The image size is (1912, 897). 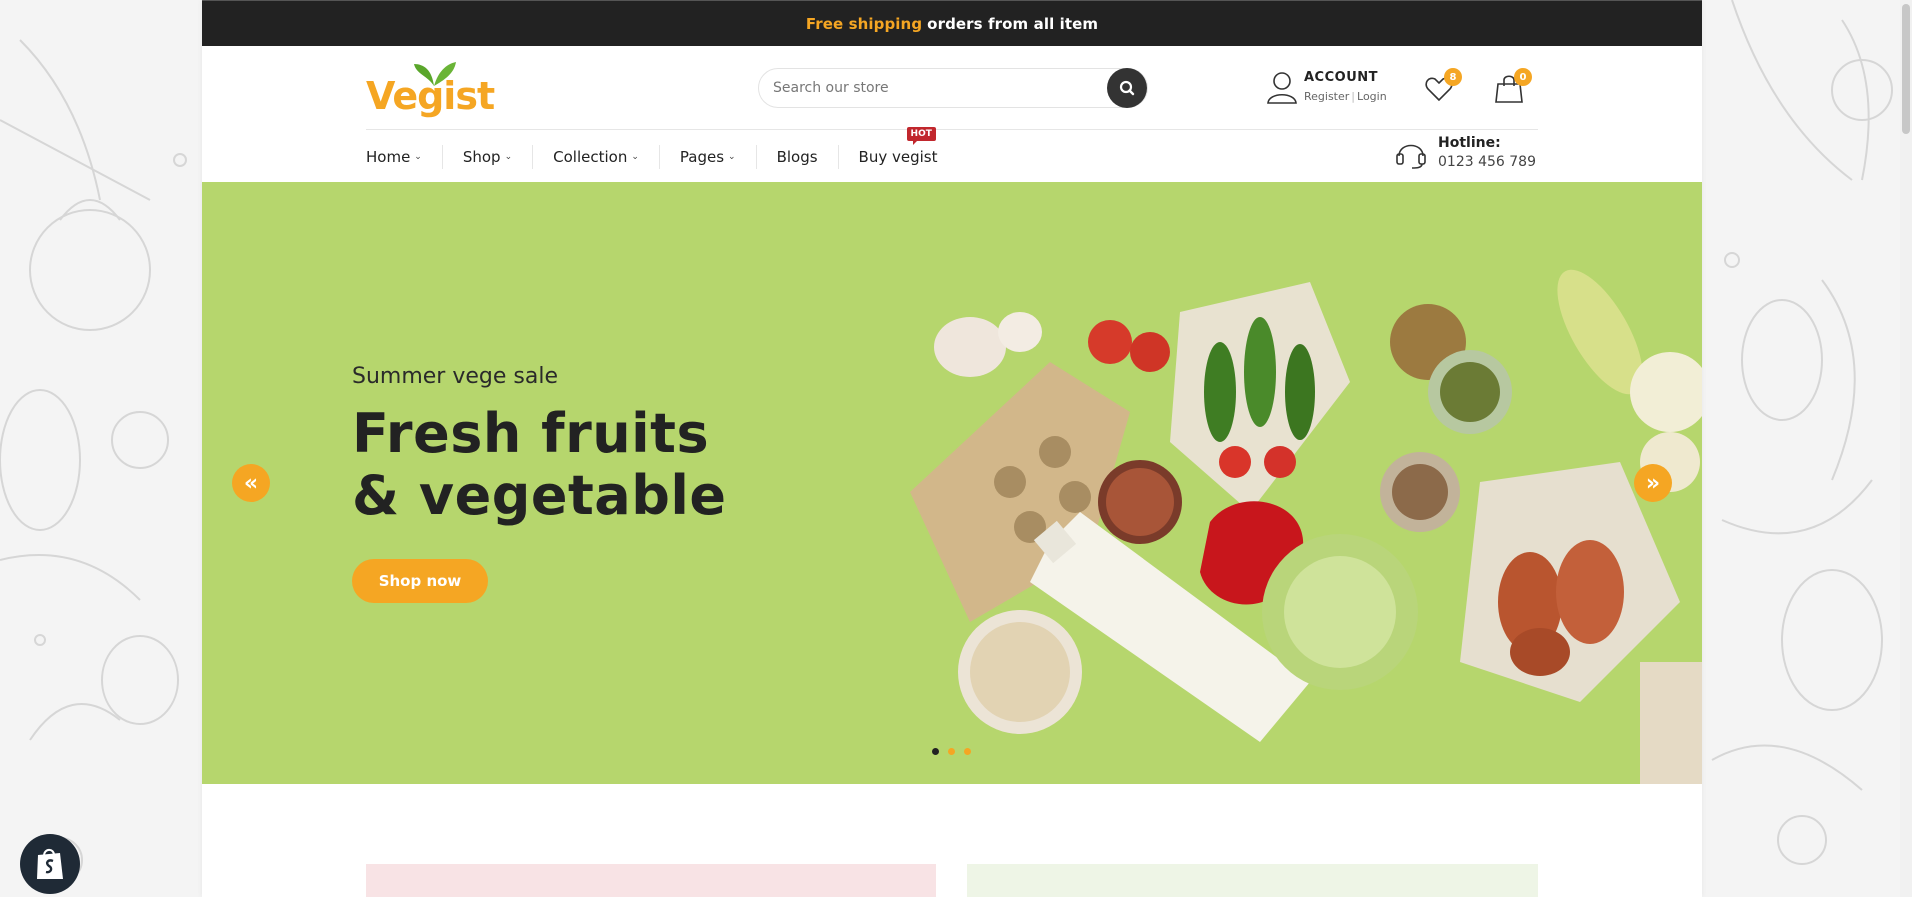 I want to click on nav-label: Shop, so click(x=481, y=156).